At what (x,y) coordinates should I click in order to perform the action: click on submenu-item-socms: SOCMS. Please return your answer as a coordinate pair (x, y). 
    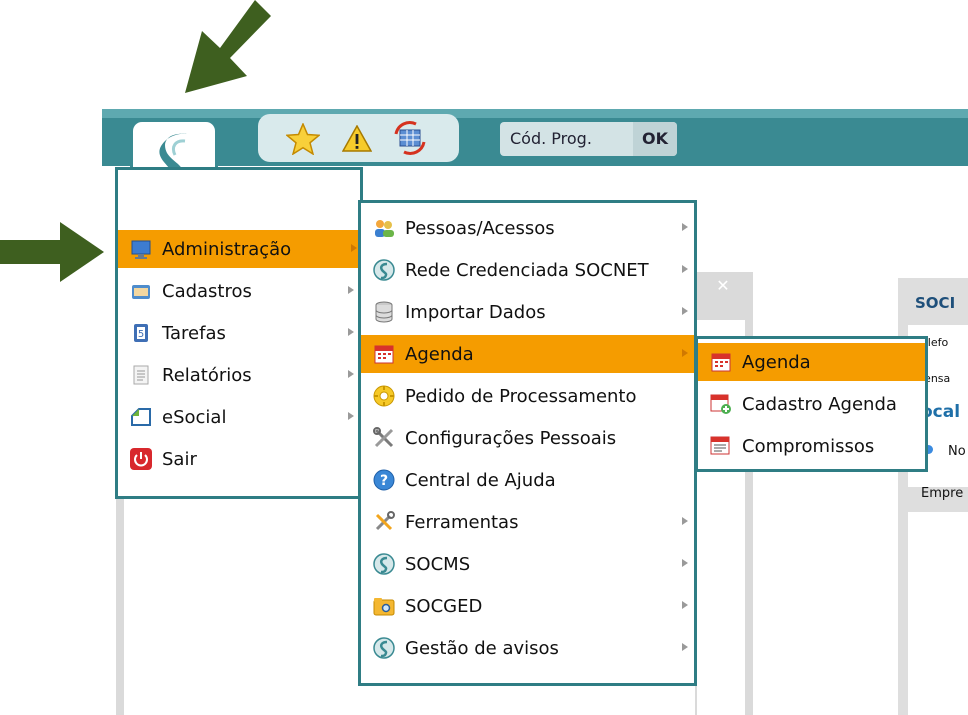
    Looking at the image, I should click on (527, 564).